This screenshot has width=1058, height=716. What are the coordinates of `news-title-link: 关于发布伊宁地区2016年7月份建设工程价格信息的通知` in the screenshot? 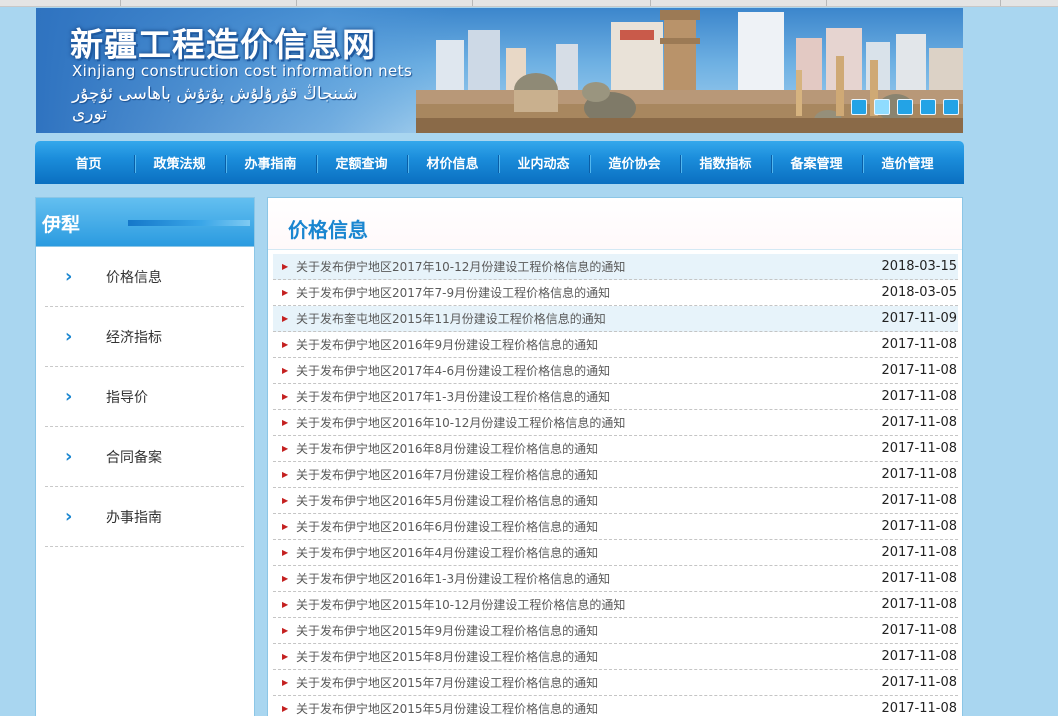 It's located at (588, 474).